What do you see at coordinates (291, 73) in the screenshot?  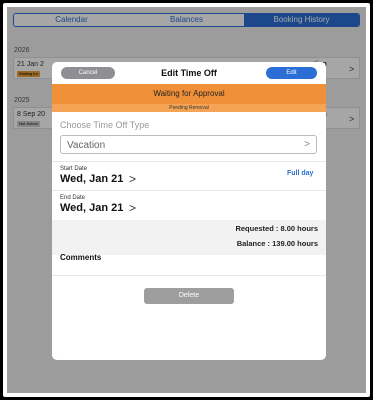 I see `edit-button: Edit` at bounding box center [291, 73].